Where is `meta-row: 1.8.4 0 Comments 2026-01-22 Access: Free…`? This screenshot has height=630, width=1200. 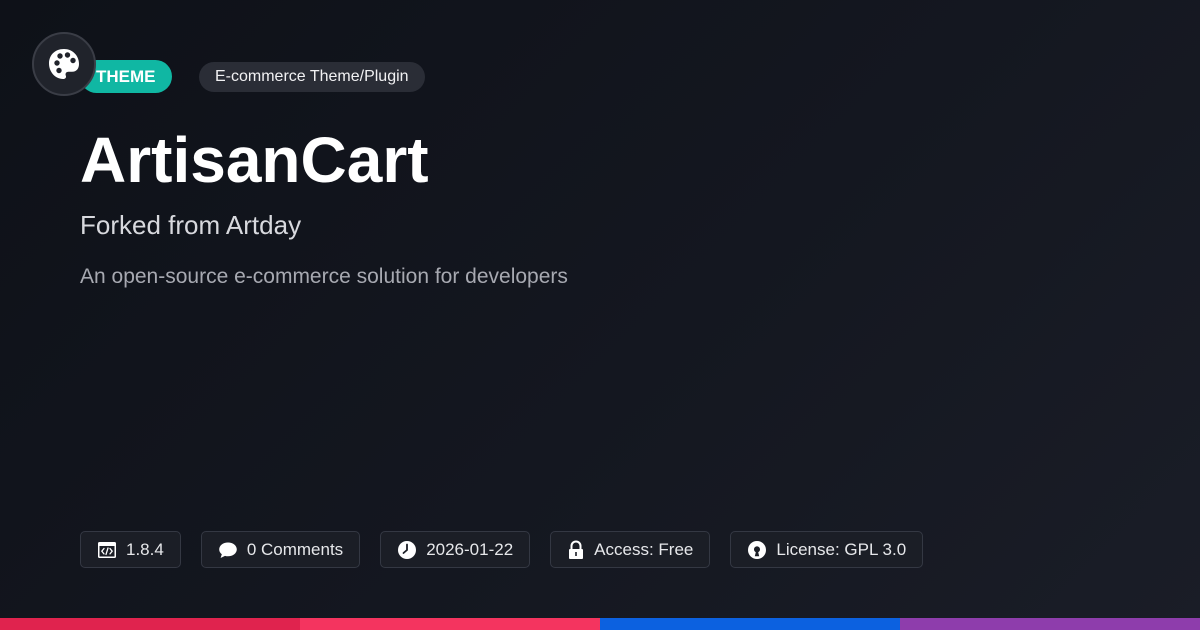 meta-row: 1.8.4 0 Comments 2026-01-22 Access: Free… is located at coordinates (502, 549).